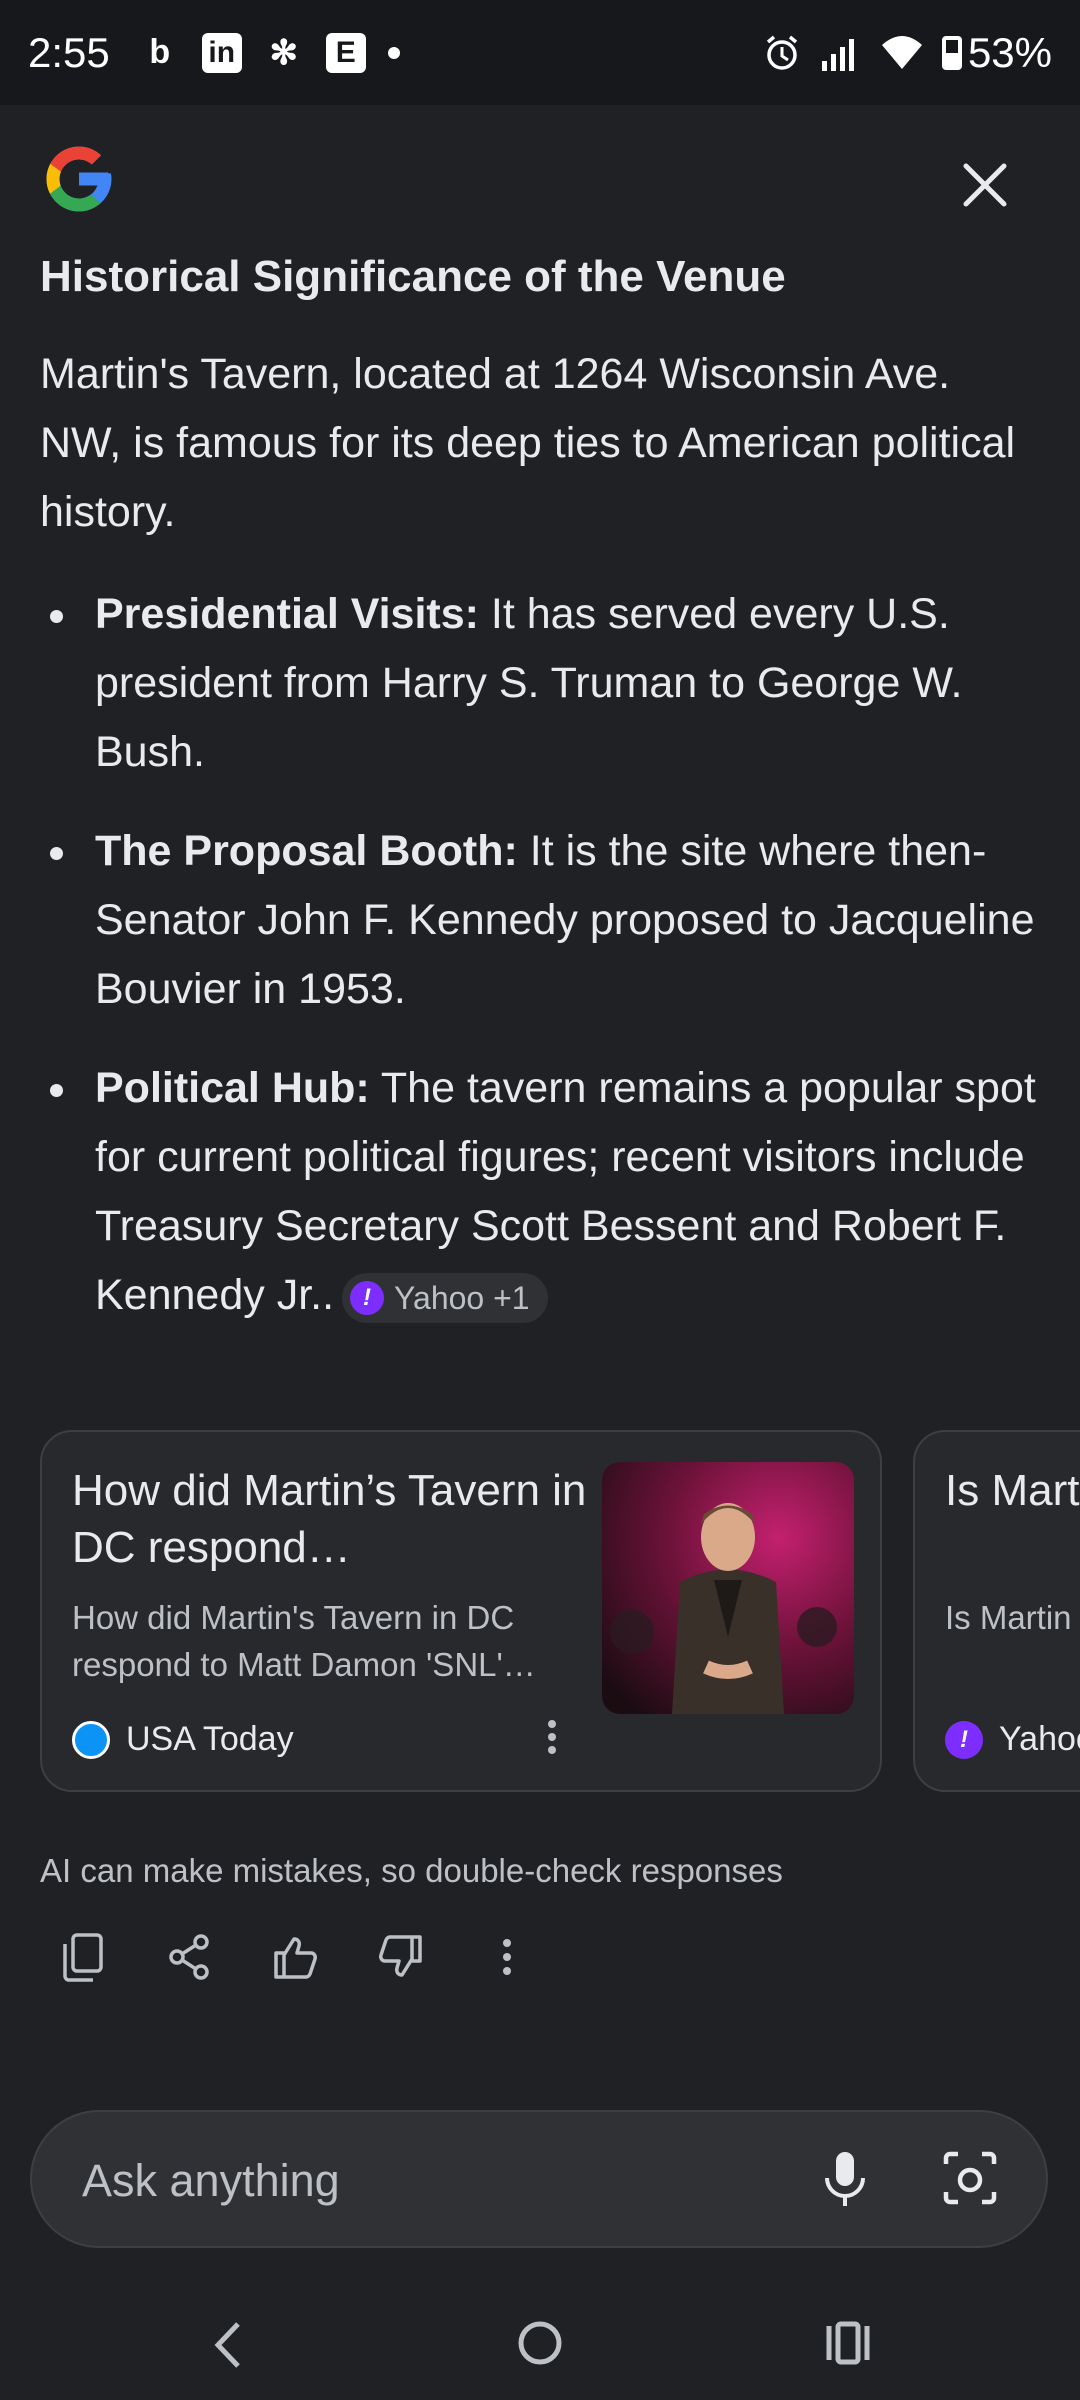 The height and width of the screenshot is (2400, 1080). I want to click on feedback-actions, so click(295, 1957).